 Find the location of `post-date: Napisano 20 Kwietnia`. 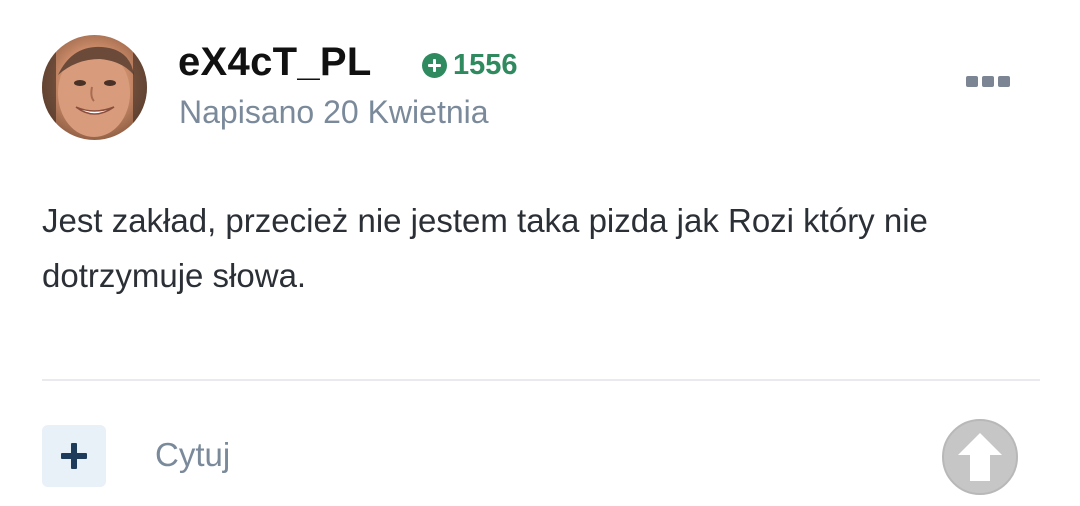

post-date: Napisano 20 Kwietnia is located at coordinates (334, 112).